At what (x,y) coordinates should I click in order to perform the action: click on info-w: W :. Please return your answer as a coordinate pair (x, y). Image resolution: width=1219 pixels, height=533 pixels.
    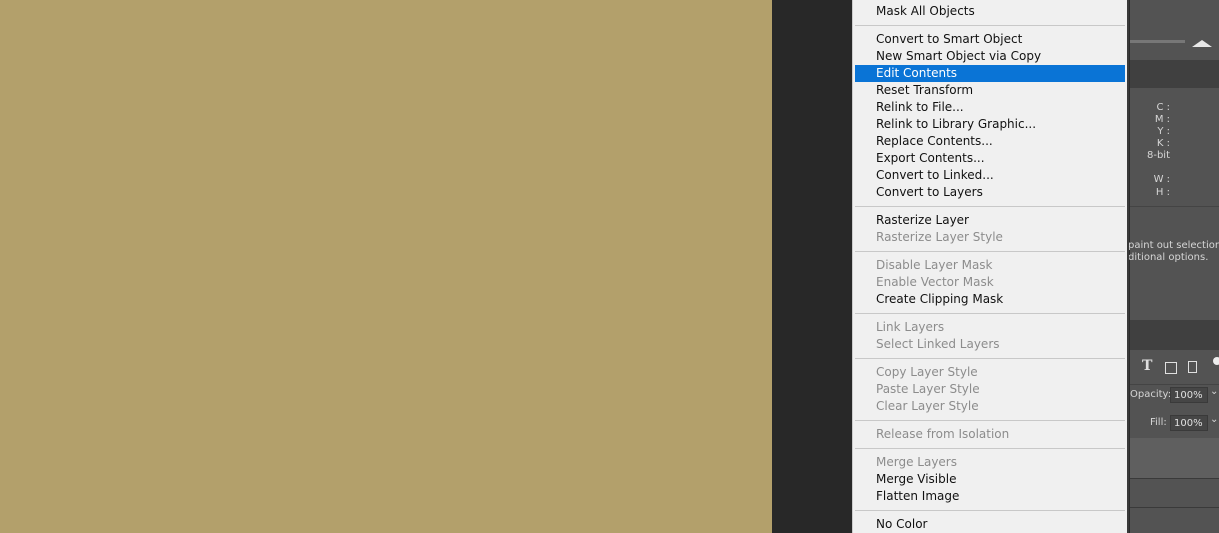
    Looking at the image, I should click on (1161, 179).